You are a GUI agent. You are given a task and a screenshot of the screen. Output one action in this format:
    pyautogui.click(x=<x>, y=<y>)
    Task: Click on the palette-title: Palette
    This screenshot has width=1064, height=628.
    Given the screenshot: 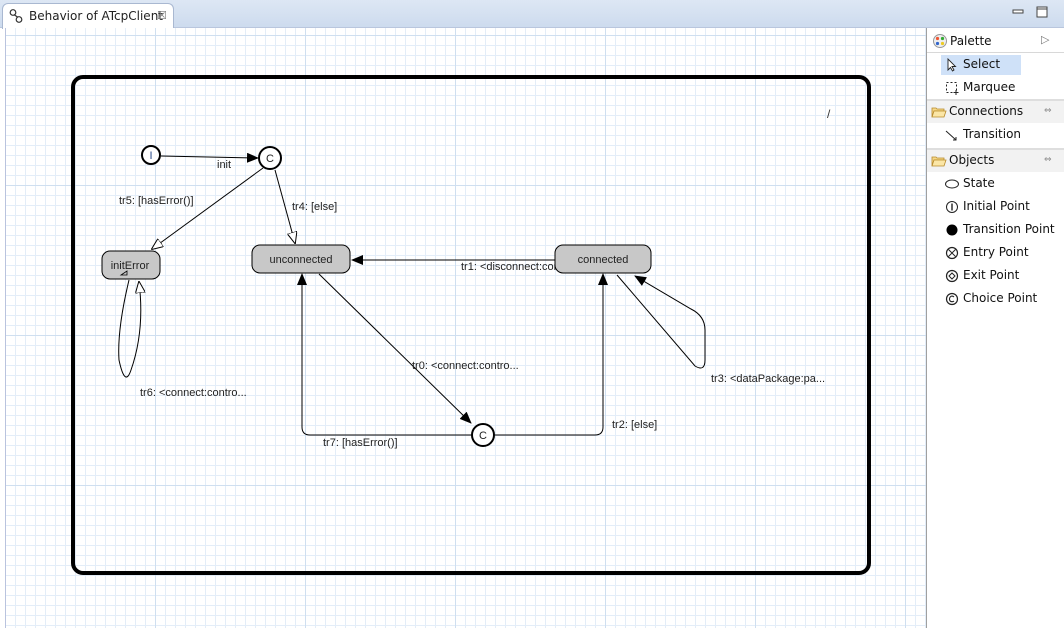 What is the action you would take?
    pyautogui.click(x=971, y=41)
    